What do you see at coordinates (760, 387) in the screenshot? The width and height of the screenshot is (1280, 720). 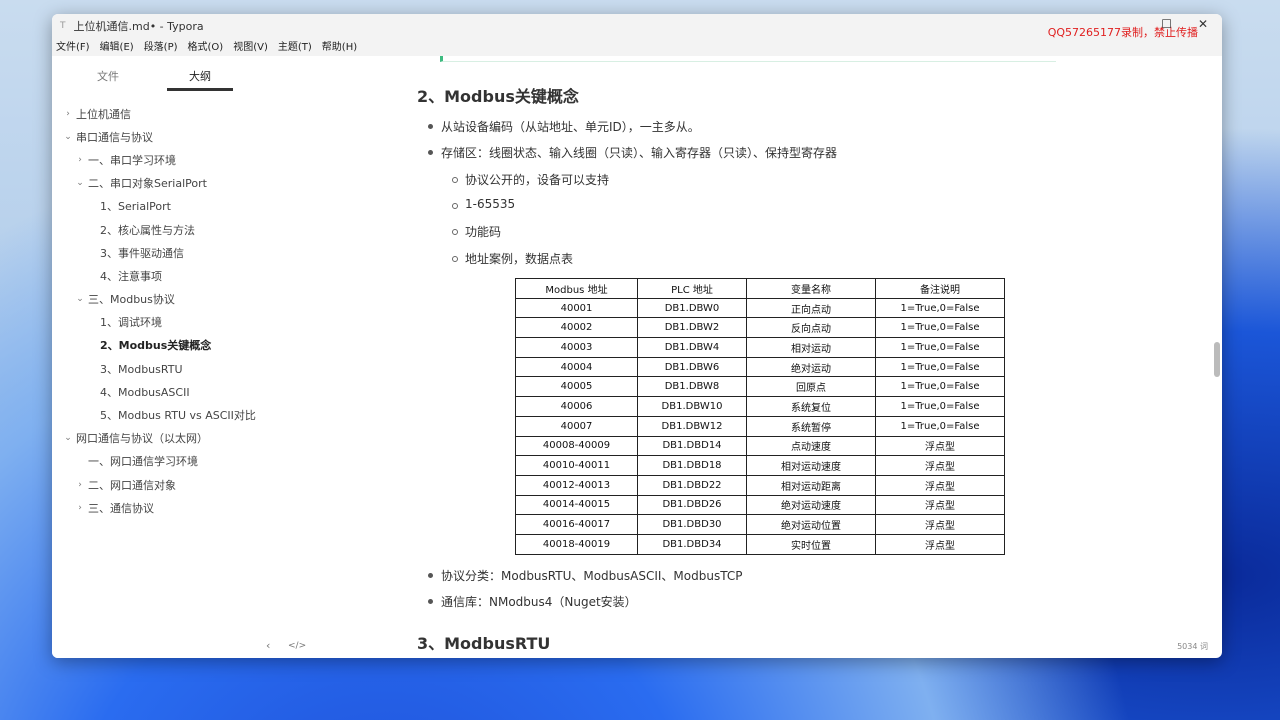 I see `table-row: 40005 DB1.DBW8 回原点 1=True,0=False` at bounding box center [760, 387].